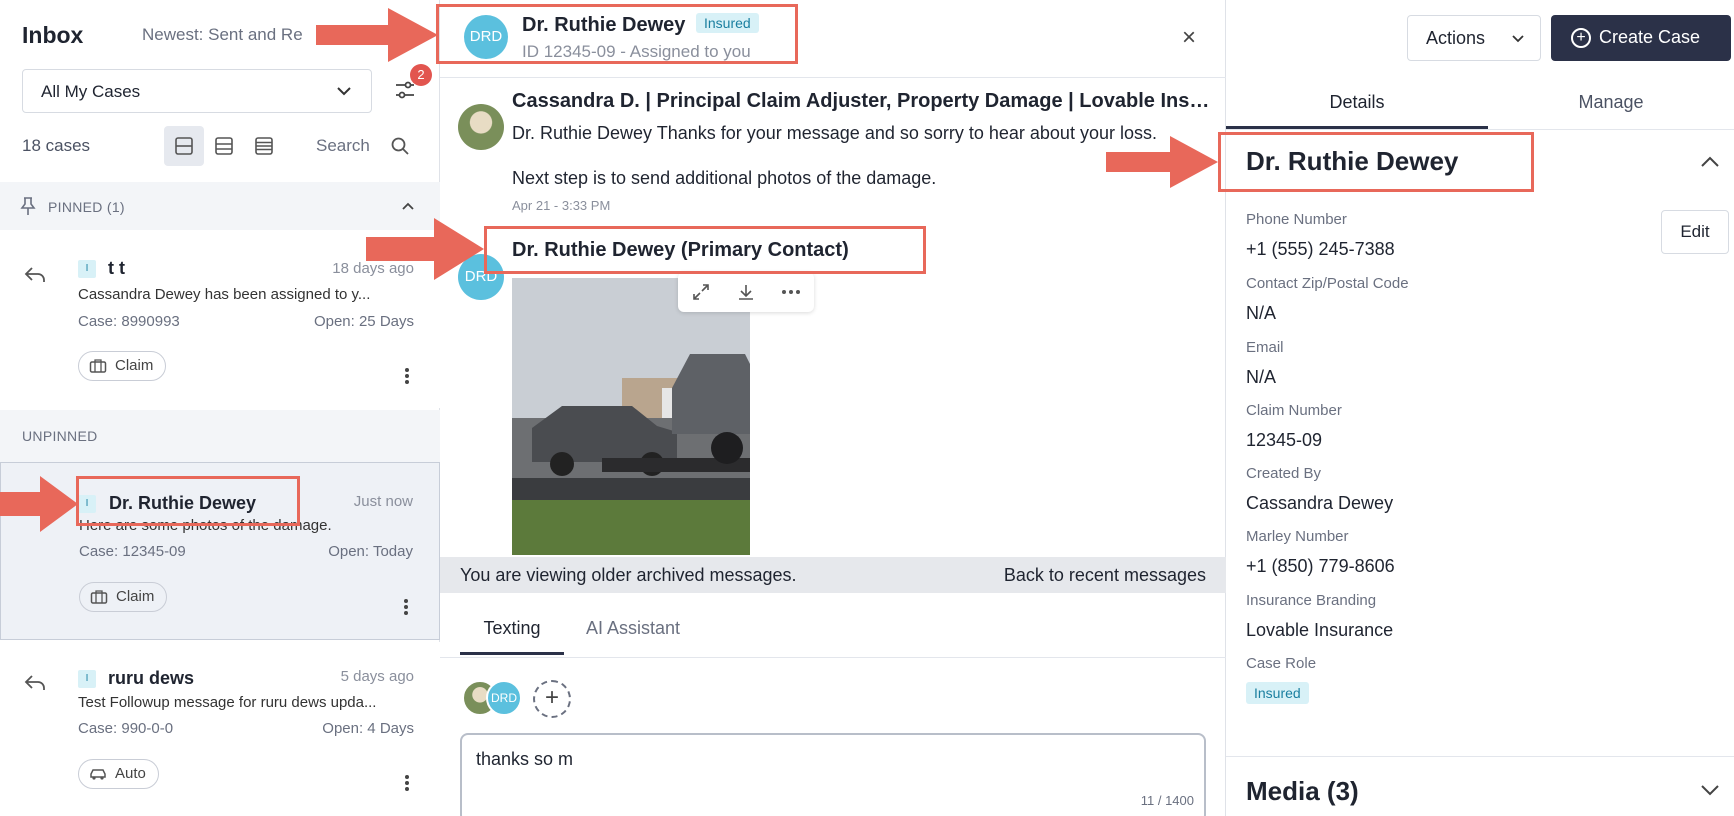 Image resolution: width=1734 pixels, height=816 pixels. Describe the element at coordinates (377, 676) in the screenshot. I see `case-time: 5 days ago` at that location.